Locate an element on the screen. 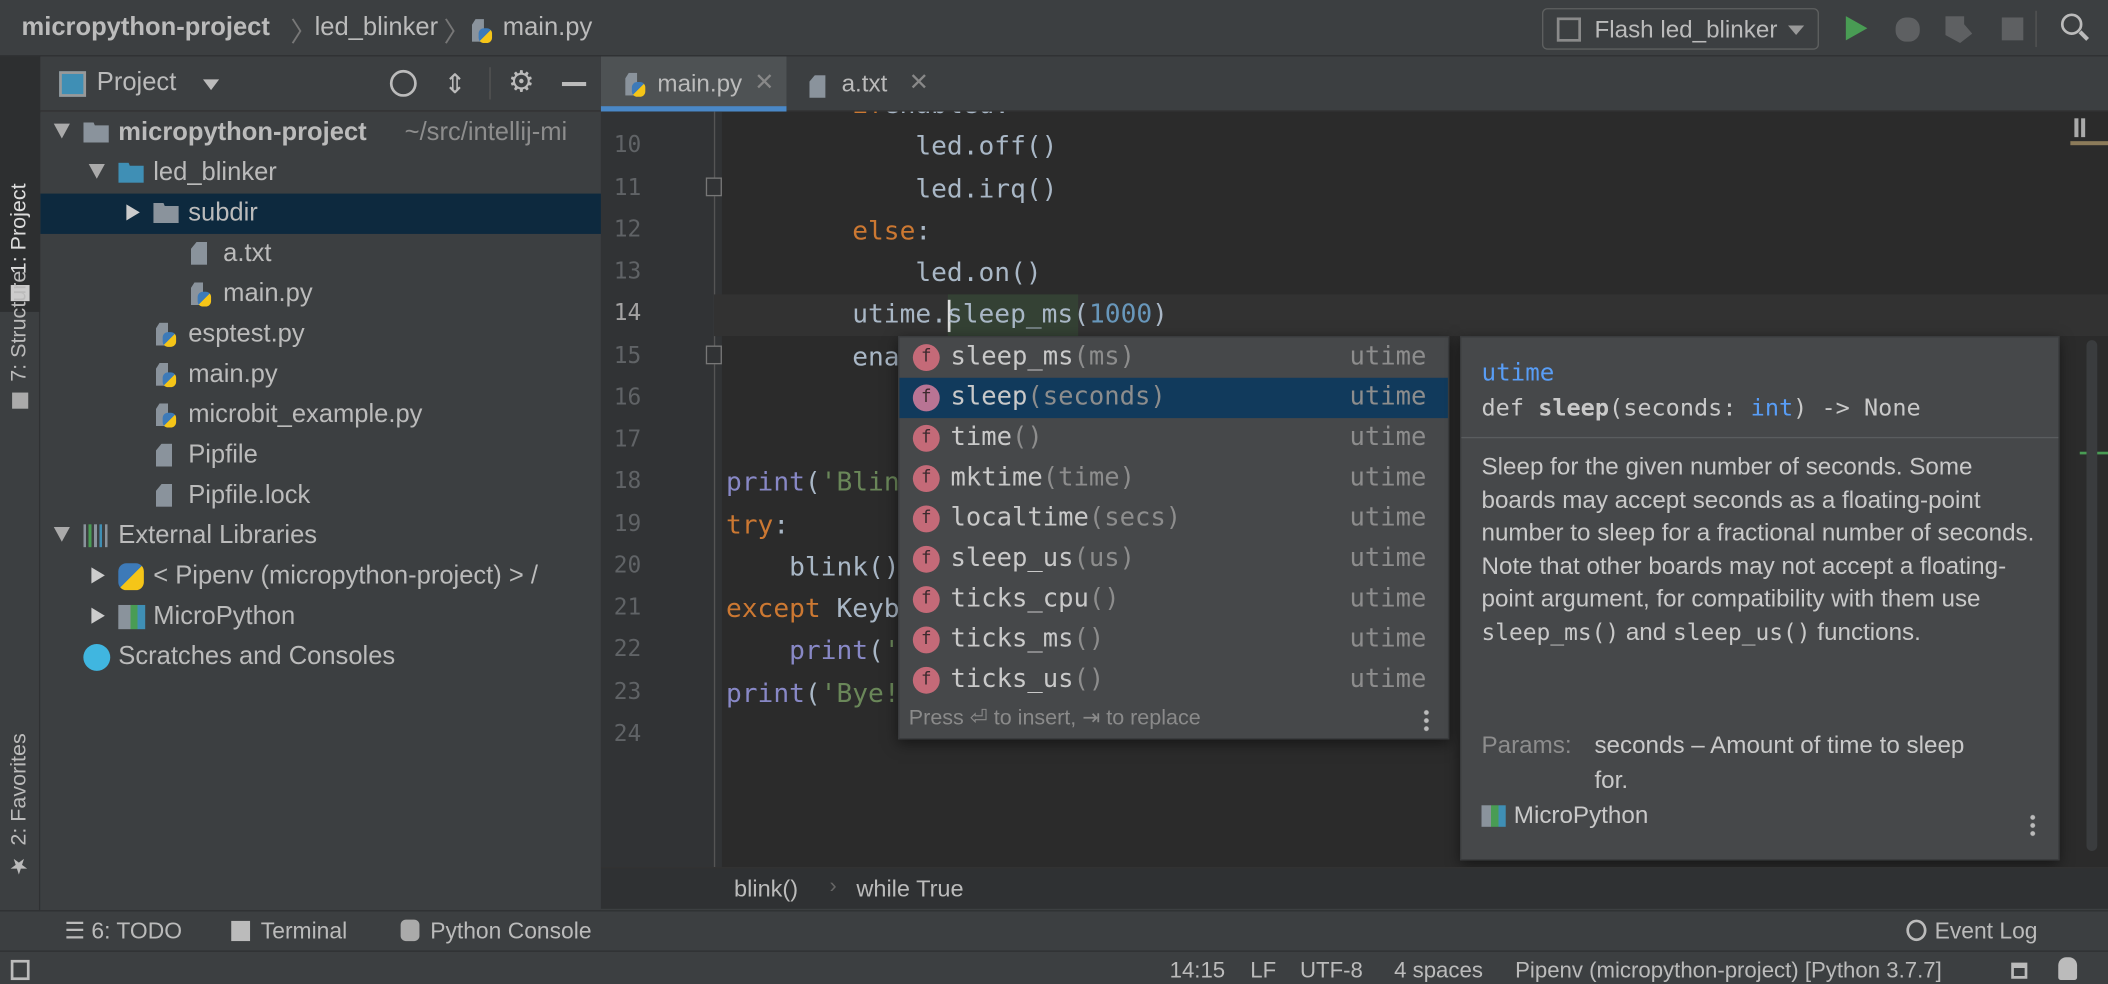 This screenshot has width=2108, height=984. completion-item: f sleep_ms(ms) utime is located at coordinates (1173, 357).